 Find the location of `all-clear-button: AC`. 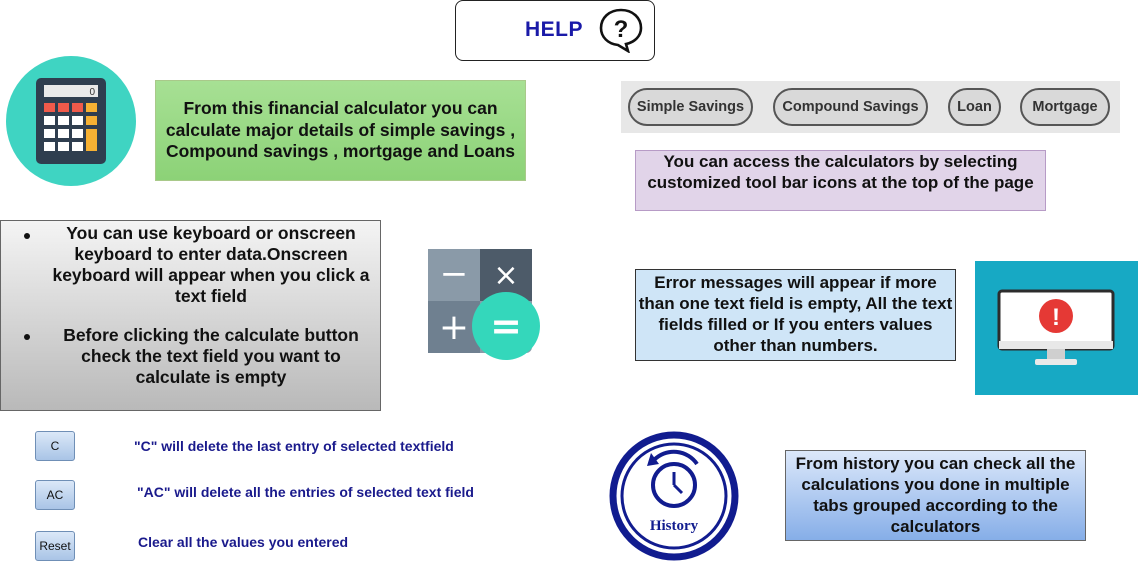

all-clear-button: AC is located at coordinates (55, 495).